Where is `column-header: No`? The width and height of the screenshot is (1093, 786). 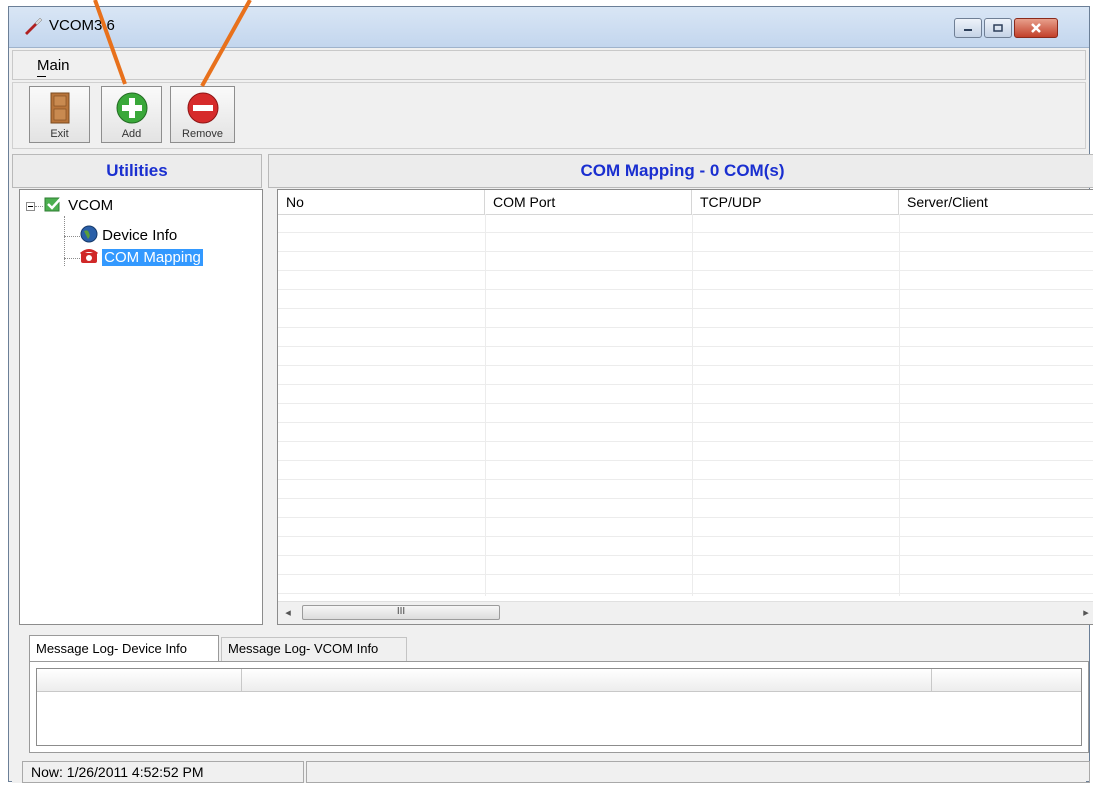 column-header: No is located at coordinates (381, 202).